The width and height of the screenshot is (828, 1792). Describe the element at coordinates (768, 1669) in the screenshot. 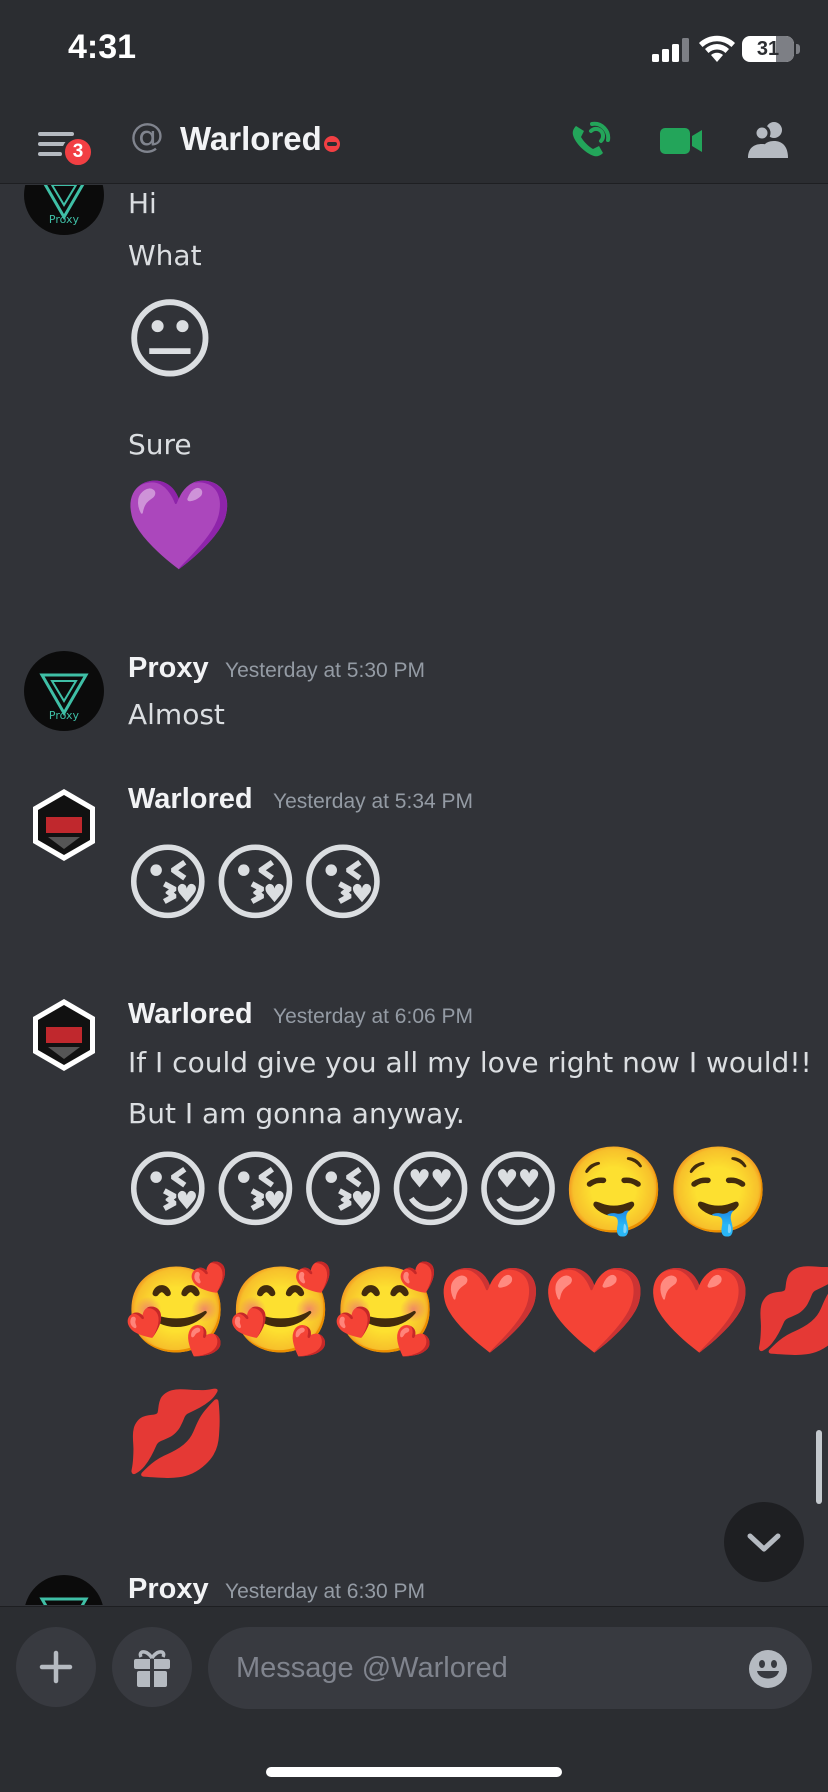

I see `smiley-icon` at that location.